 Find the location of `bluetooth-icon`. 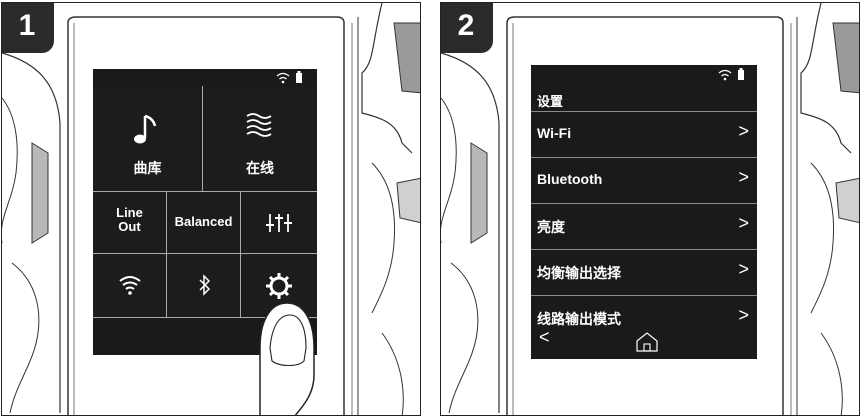

bluetooth-icon is located at coordinates (205, 285).